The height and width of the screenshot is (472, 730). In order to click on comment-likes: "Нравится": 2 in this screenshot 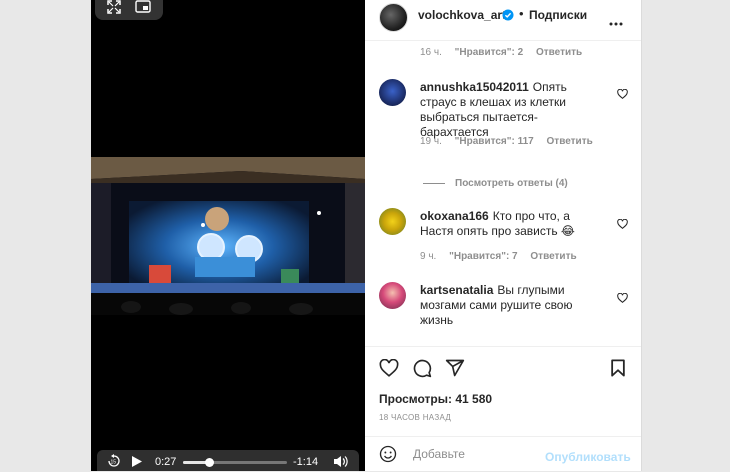, I will do `click(489, 52)`.